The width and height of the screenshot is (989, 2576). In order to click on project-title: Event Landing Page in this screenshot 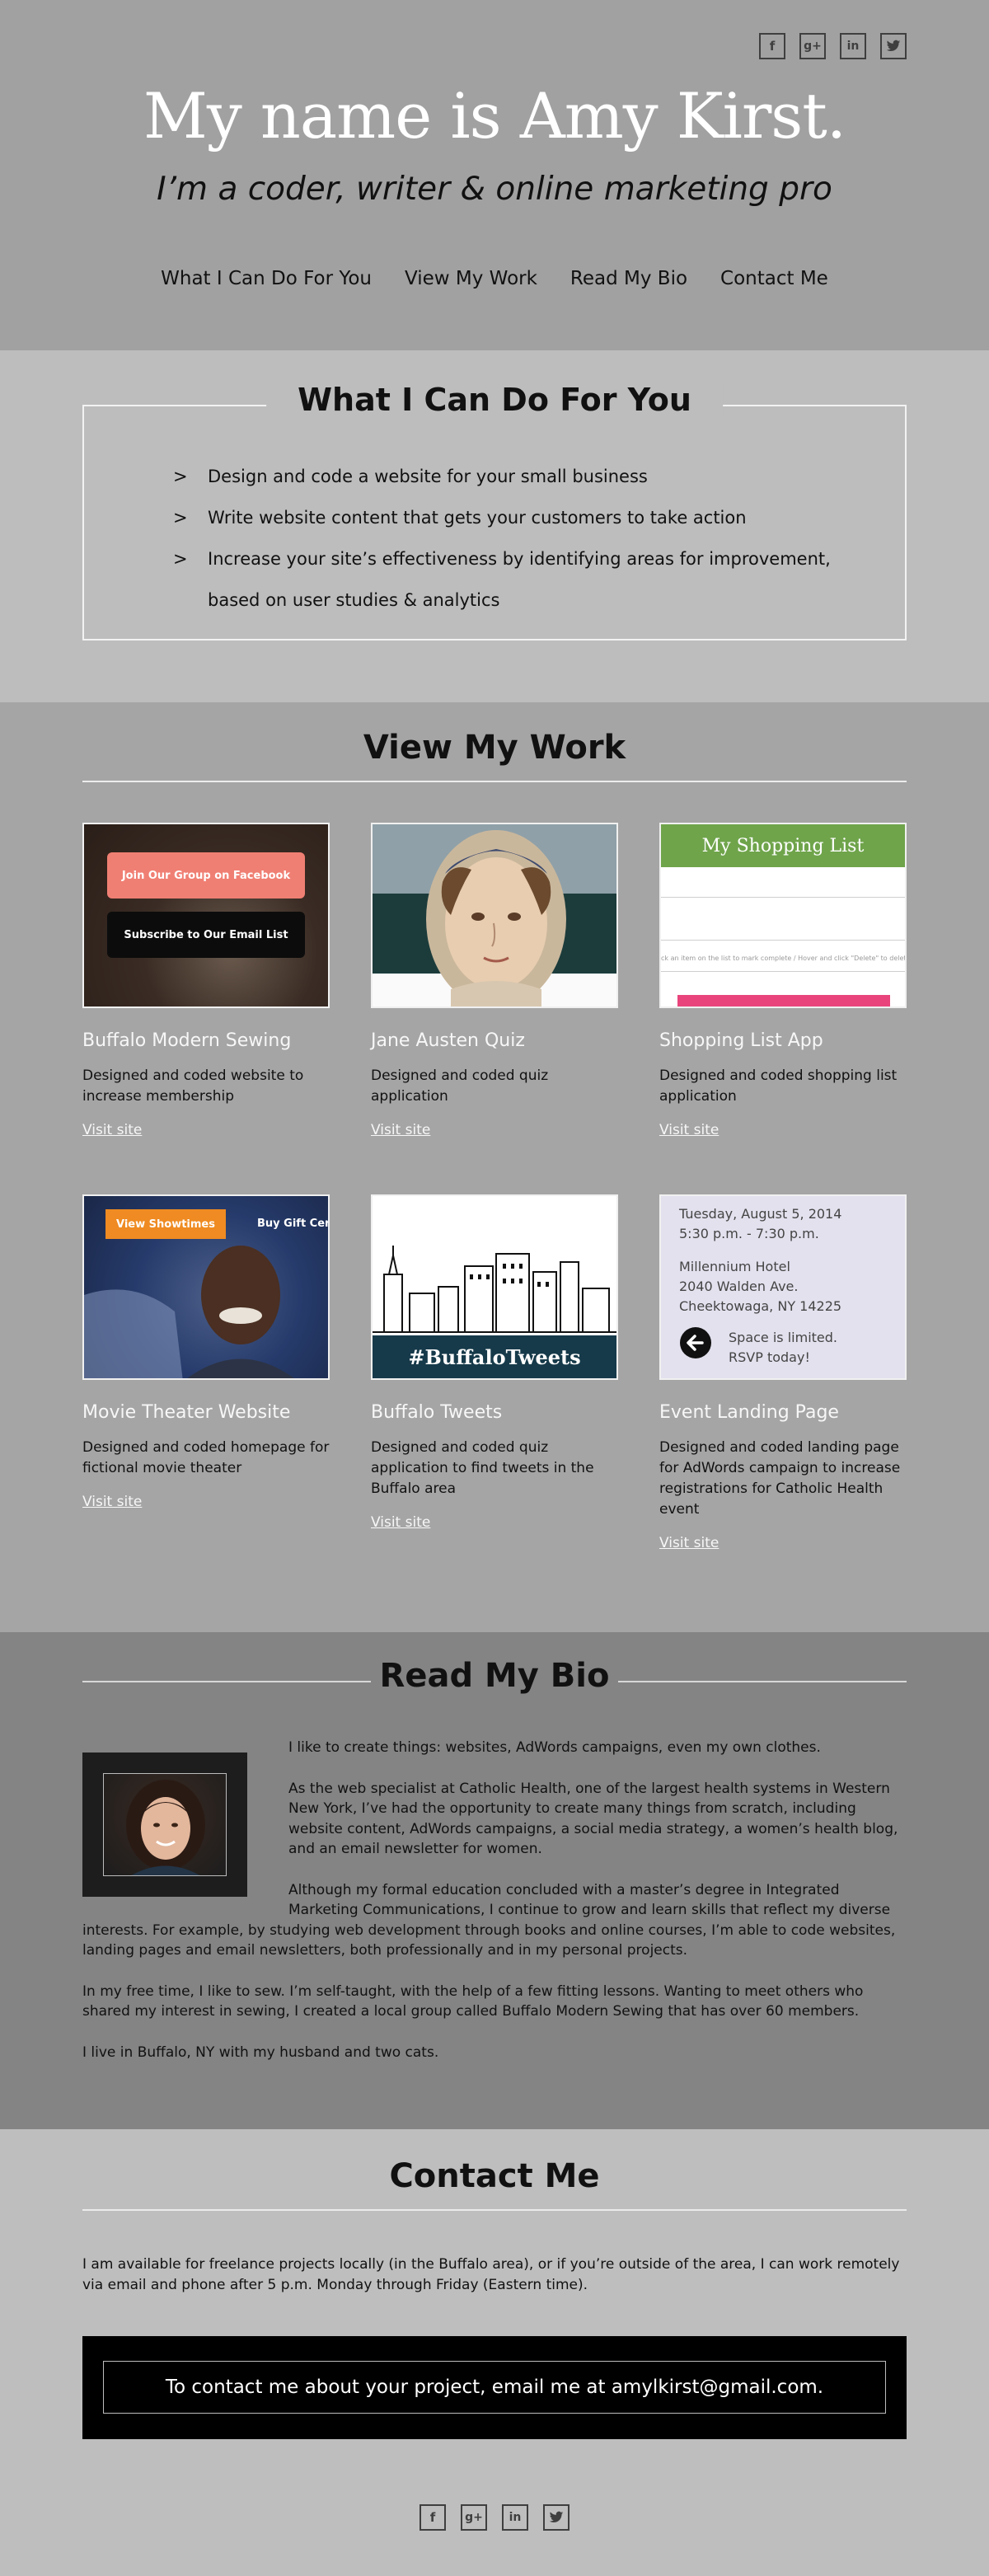, I will do `click(749, 1412)`.